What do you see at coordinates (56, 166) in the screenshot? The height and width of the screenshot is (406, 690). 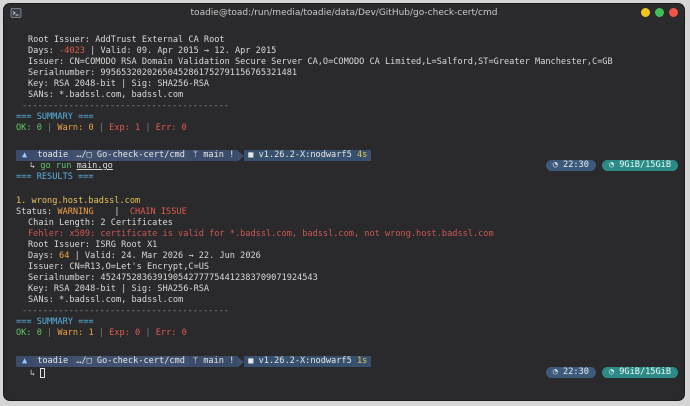 I see `command-verb: go run` at bounding box center [56, 166].